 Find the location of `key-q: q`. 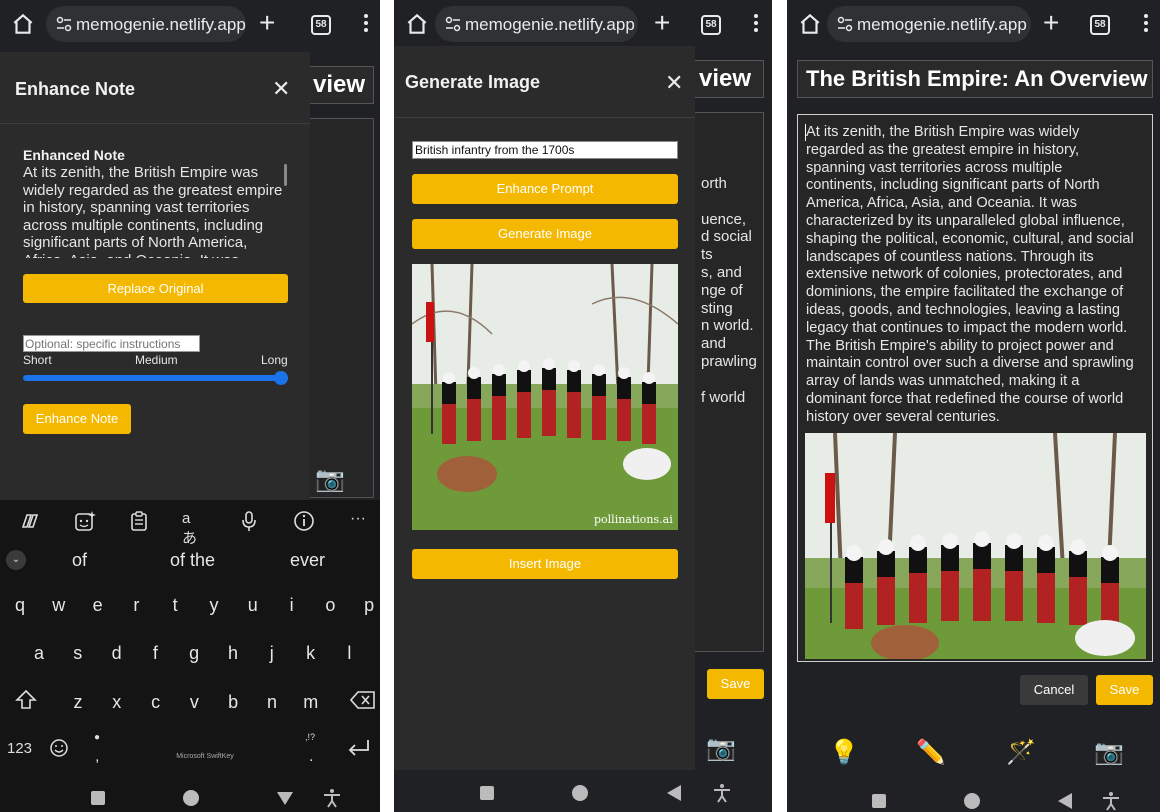

key-q: q is located at coordinates (20, 605).